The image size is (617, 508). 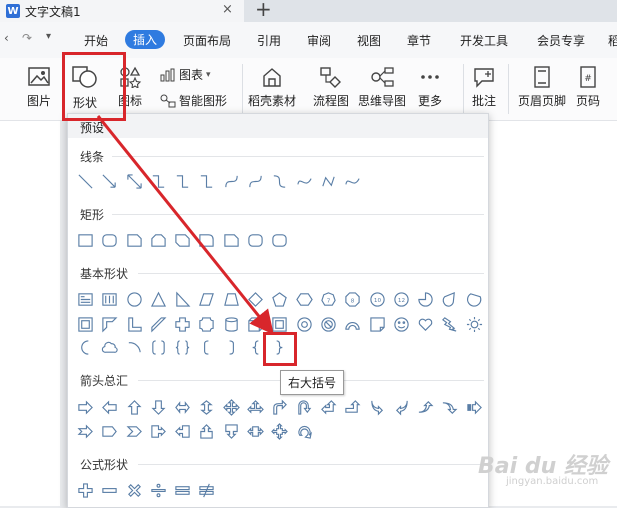 I want to click on redo-icon: ↷, so click(x=27, y=38).